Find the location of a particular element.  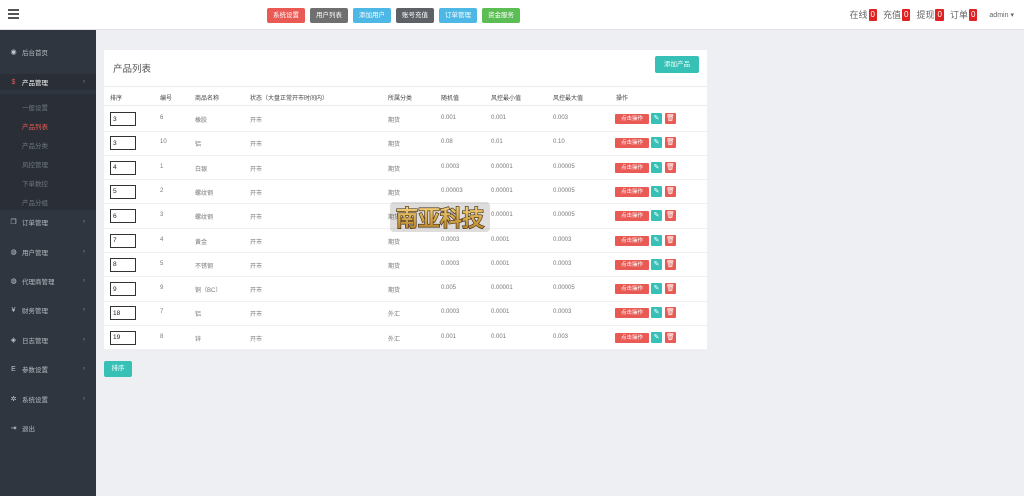

submenu-item: 下单数控 is located at coordinates (35, 183).